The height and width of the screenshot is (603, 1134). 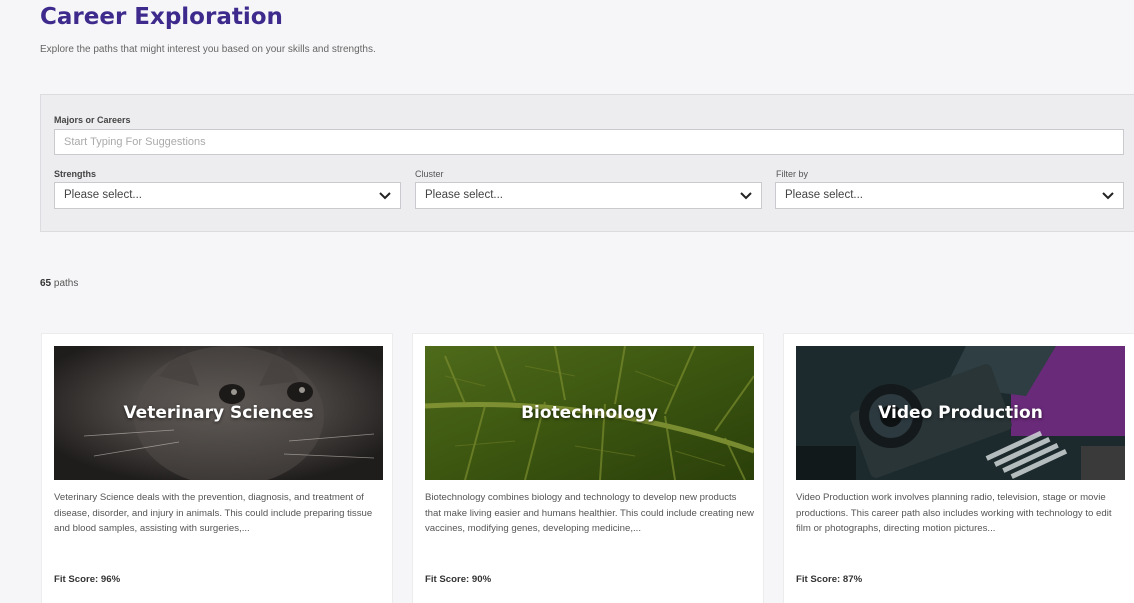 I want to click on card-title: Biotechnology, so click(x=589, y=413).